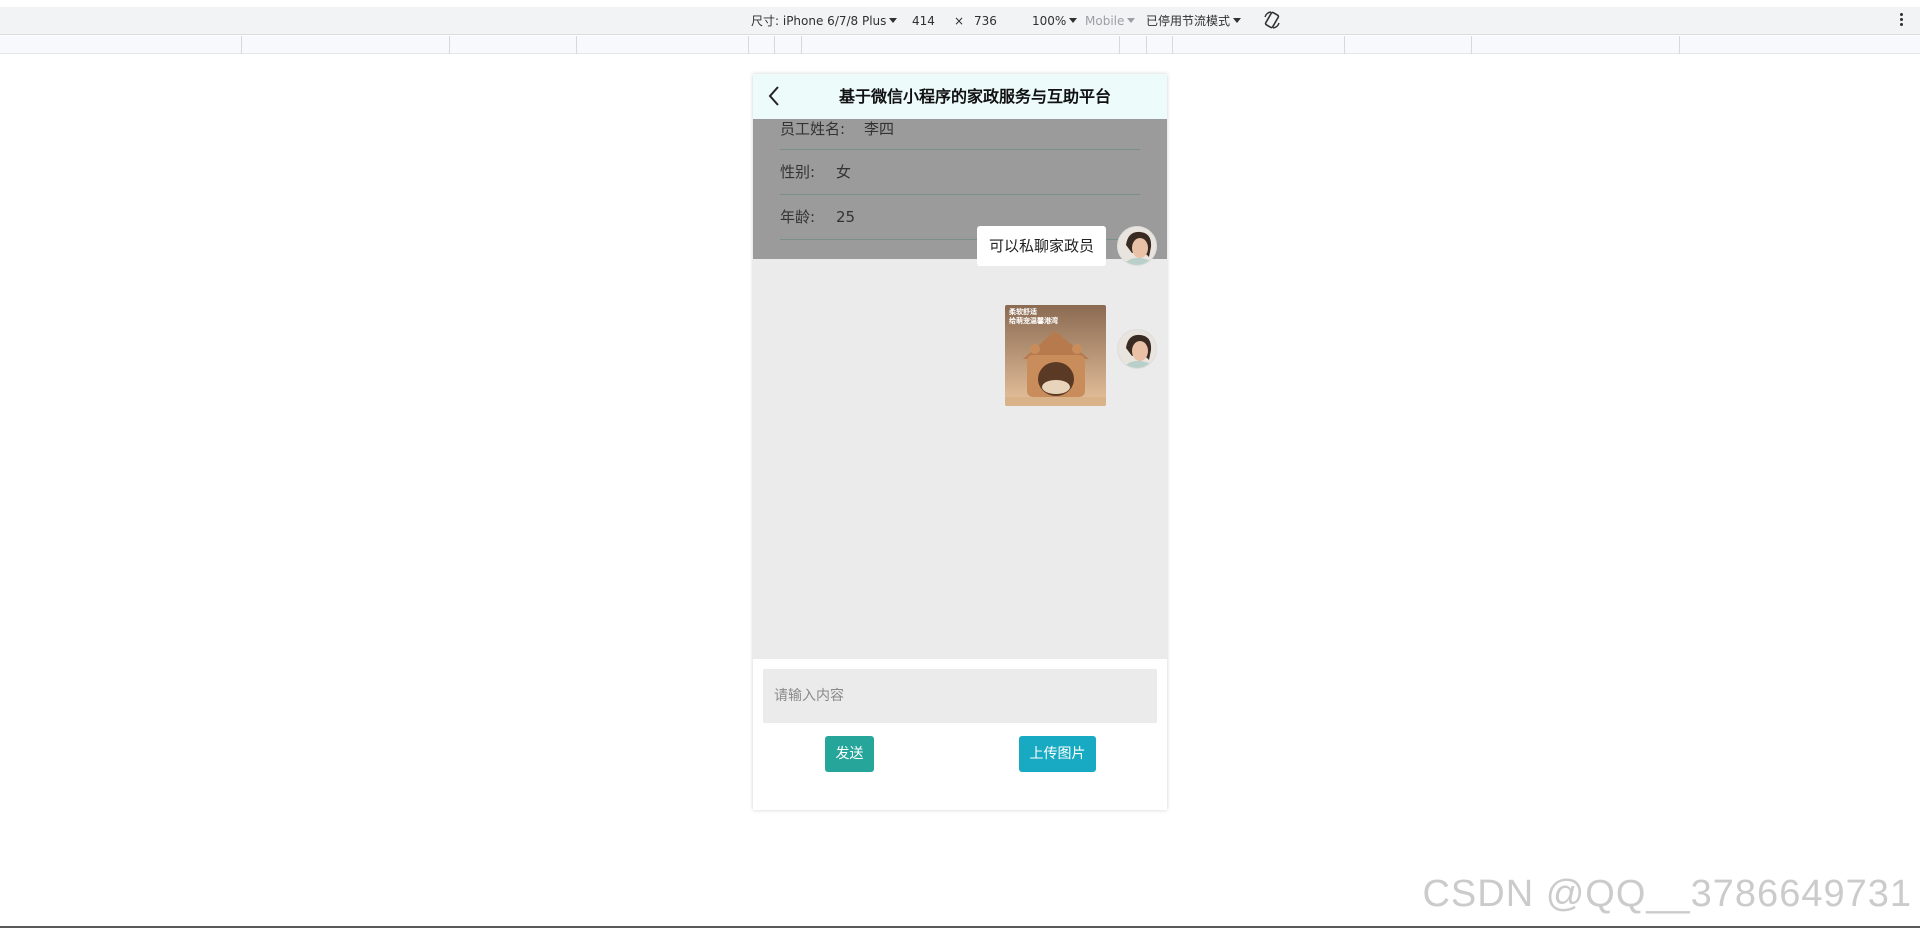 The width and height of the screenshot is (1920, 928). I want to click on throttle-label: 已停用节流模式, so click(1188, 21).